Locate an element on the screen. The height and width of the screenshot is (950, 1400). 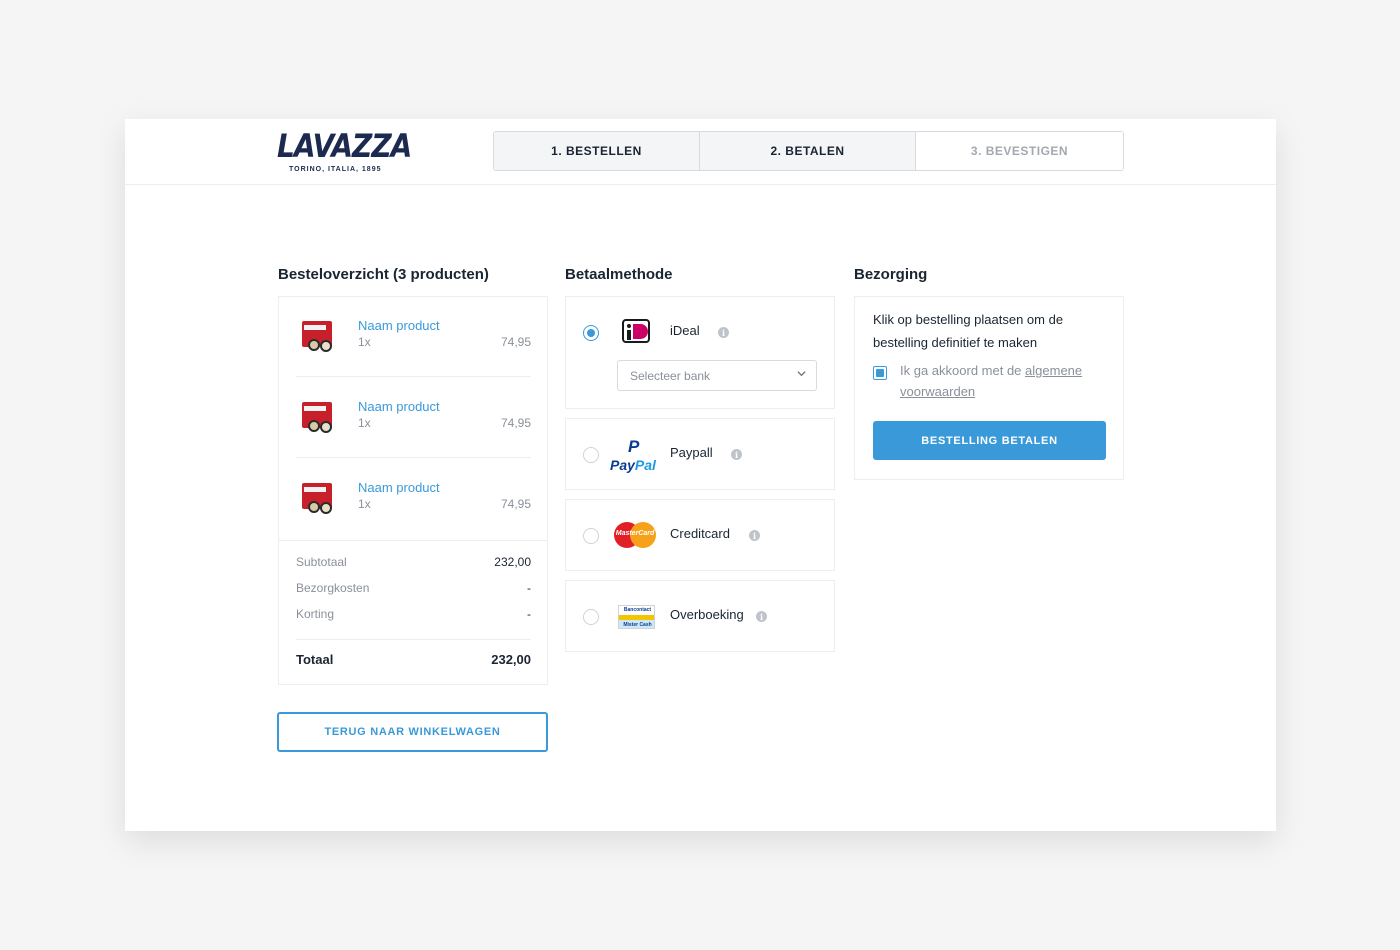
payment-option-ideal: iDeal i Selecteer bank is located at coordinates (700, 352).